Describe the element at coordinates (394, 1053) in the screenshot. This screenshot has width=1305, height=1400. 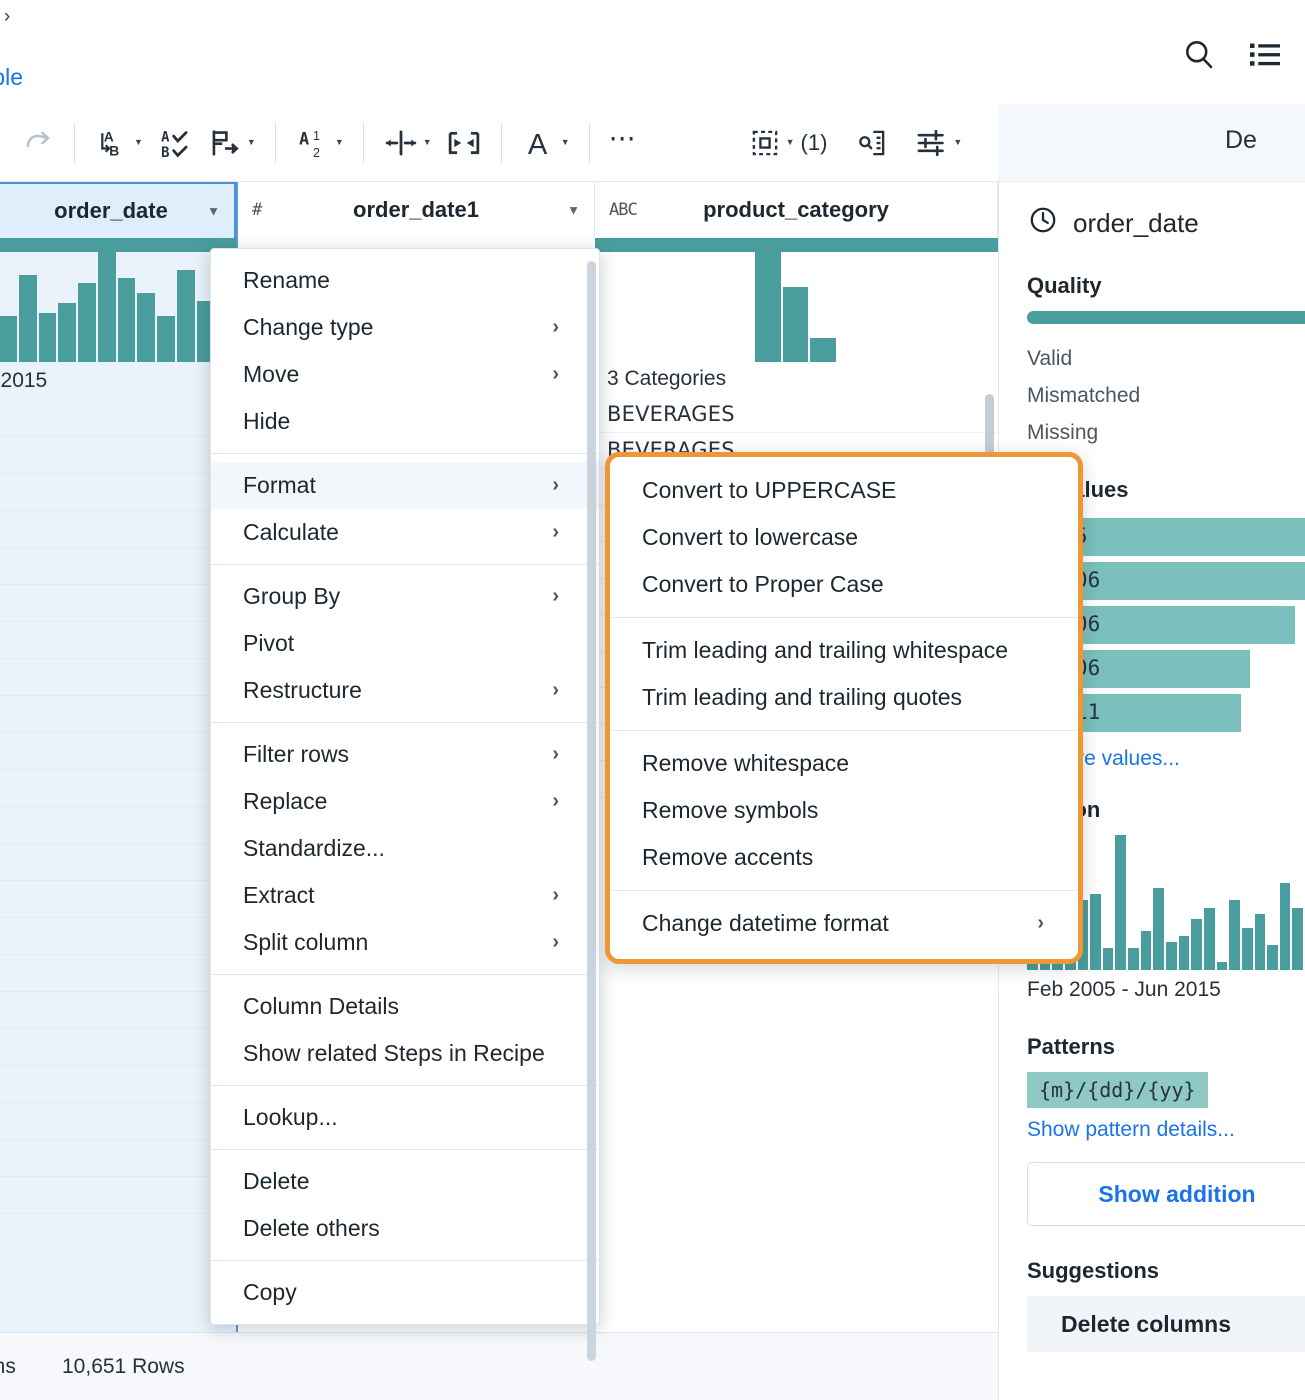
I see `menu-item-label: Show related Steps in Recipe` at that location.